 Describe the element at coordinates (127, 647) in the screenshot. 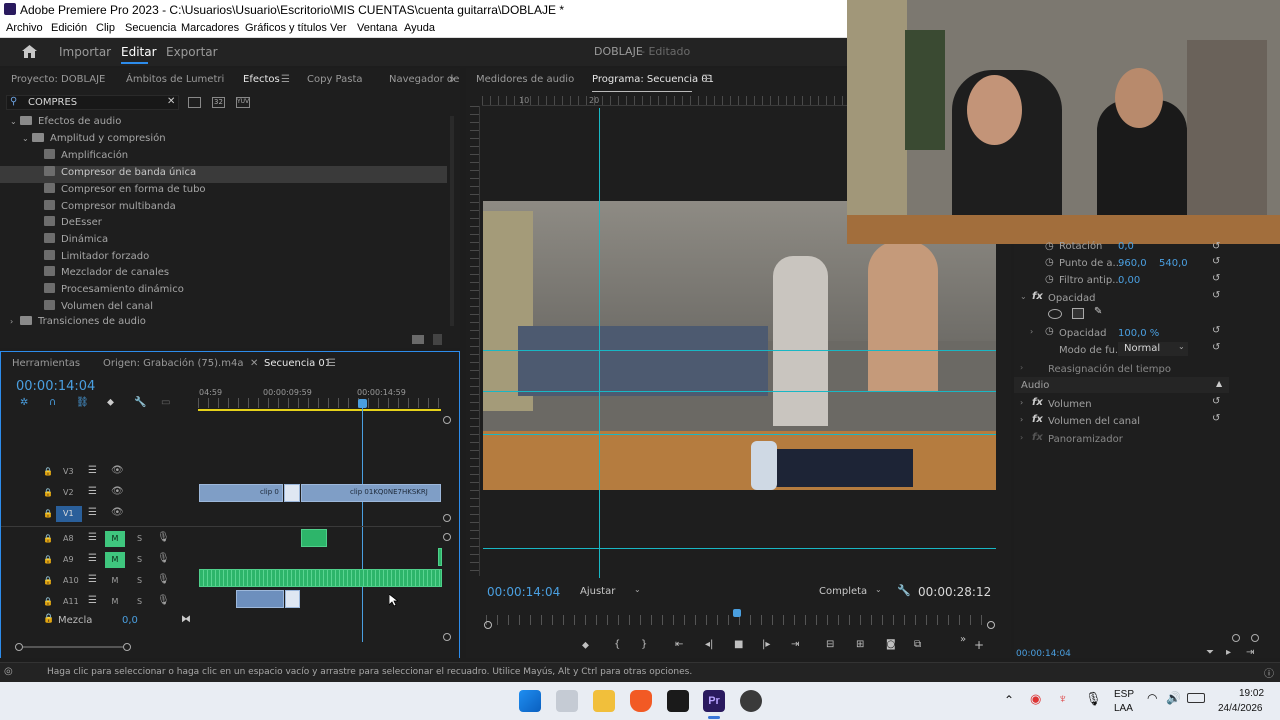

I see `h-scroll-right-circle` at that location.